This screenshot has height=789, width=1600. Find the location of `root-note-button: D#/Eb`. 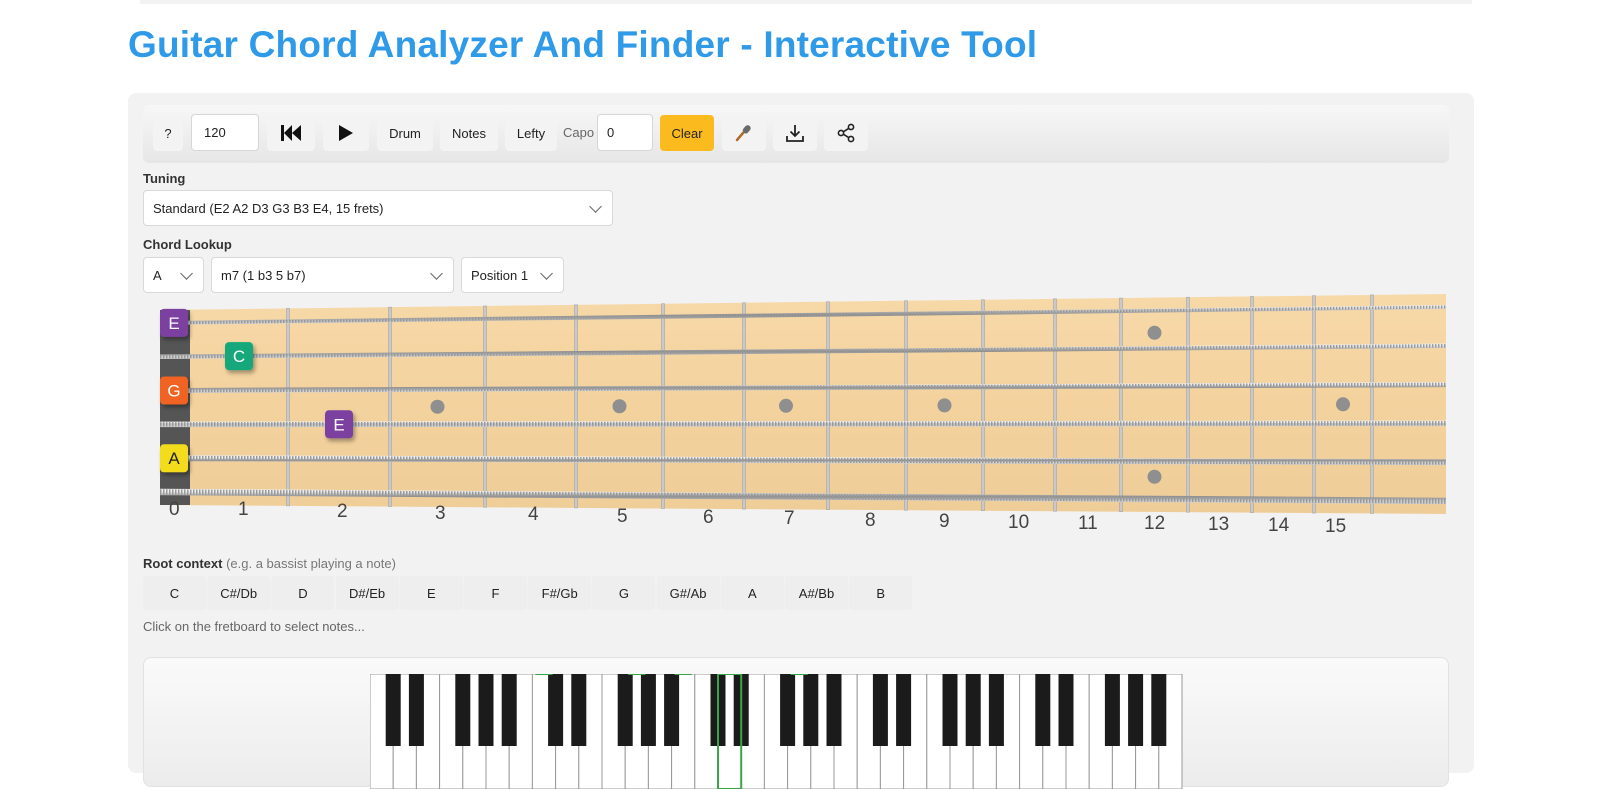

root-note-button: D#/Eb is located at coordinates (367, 593).